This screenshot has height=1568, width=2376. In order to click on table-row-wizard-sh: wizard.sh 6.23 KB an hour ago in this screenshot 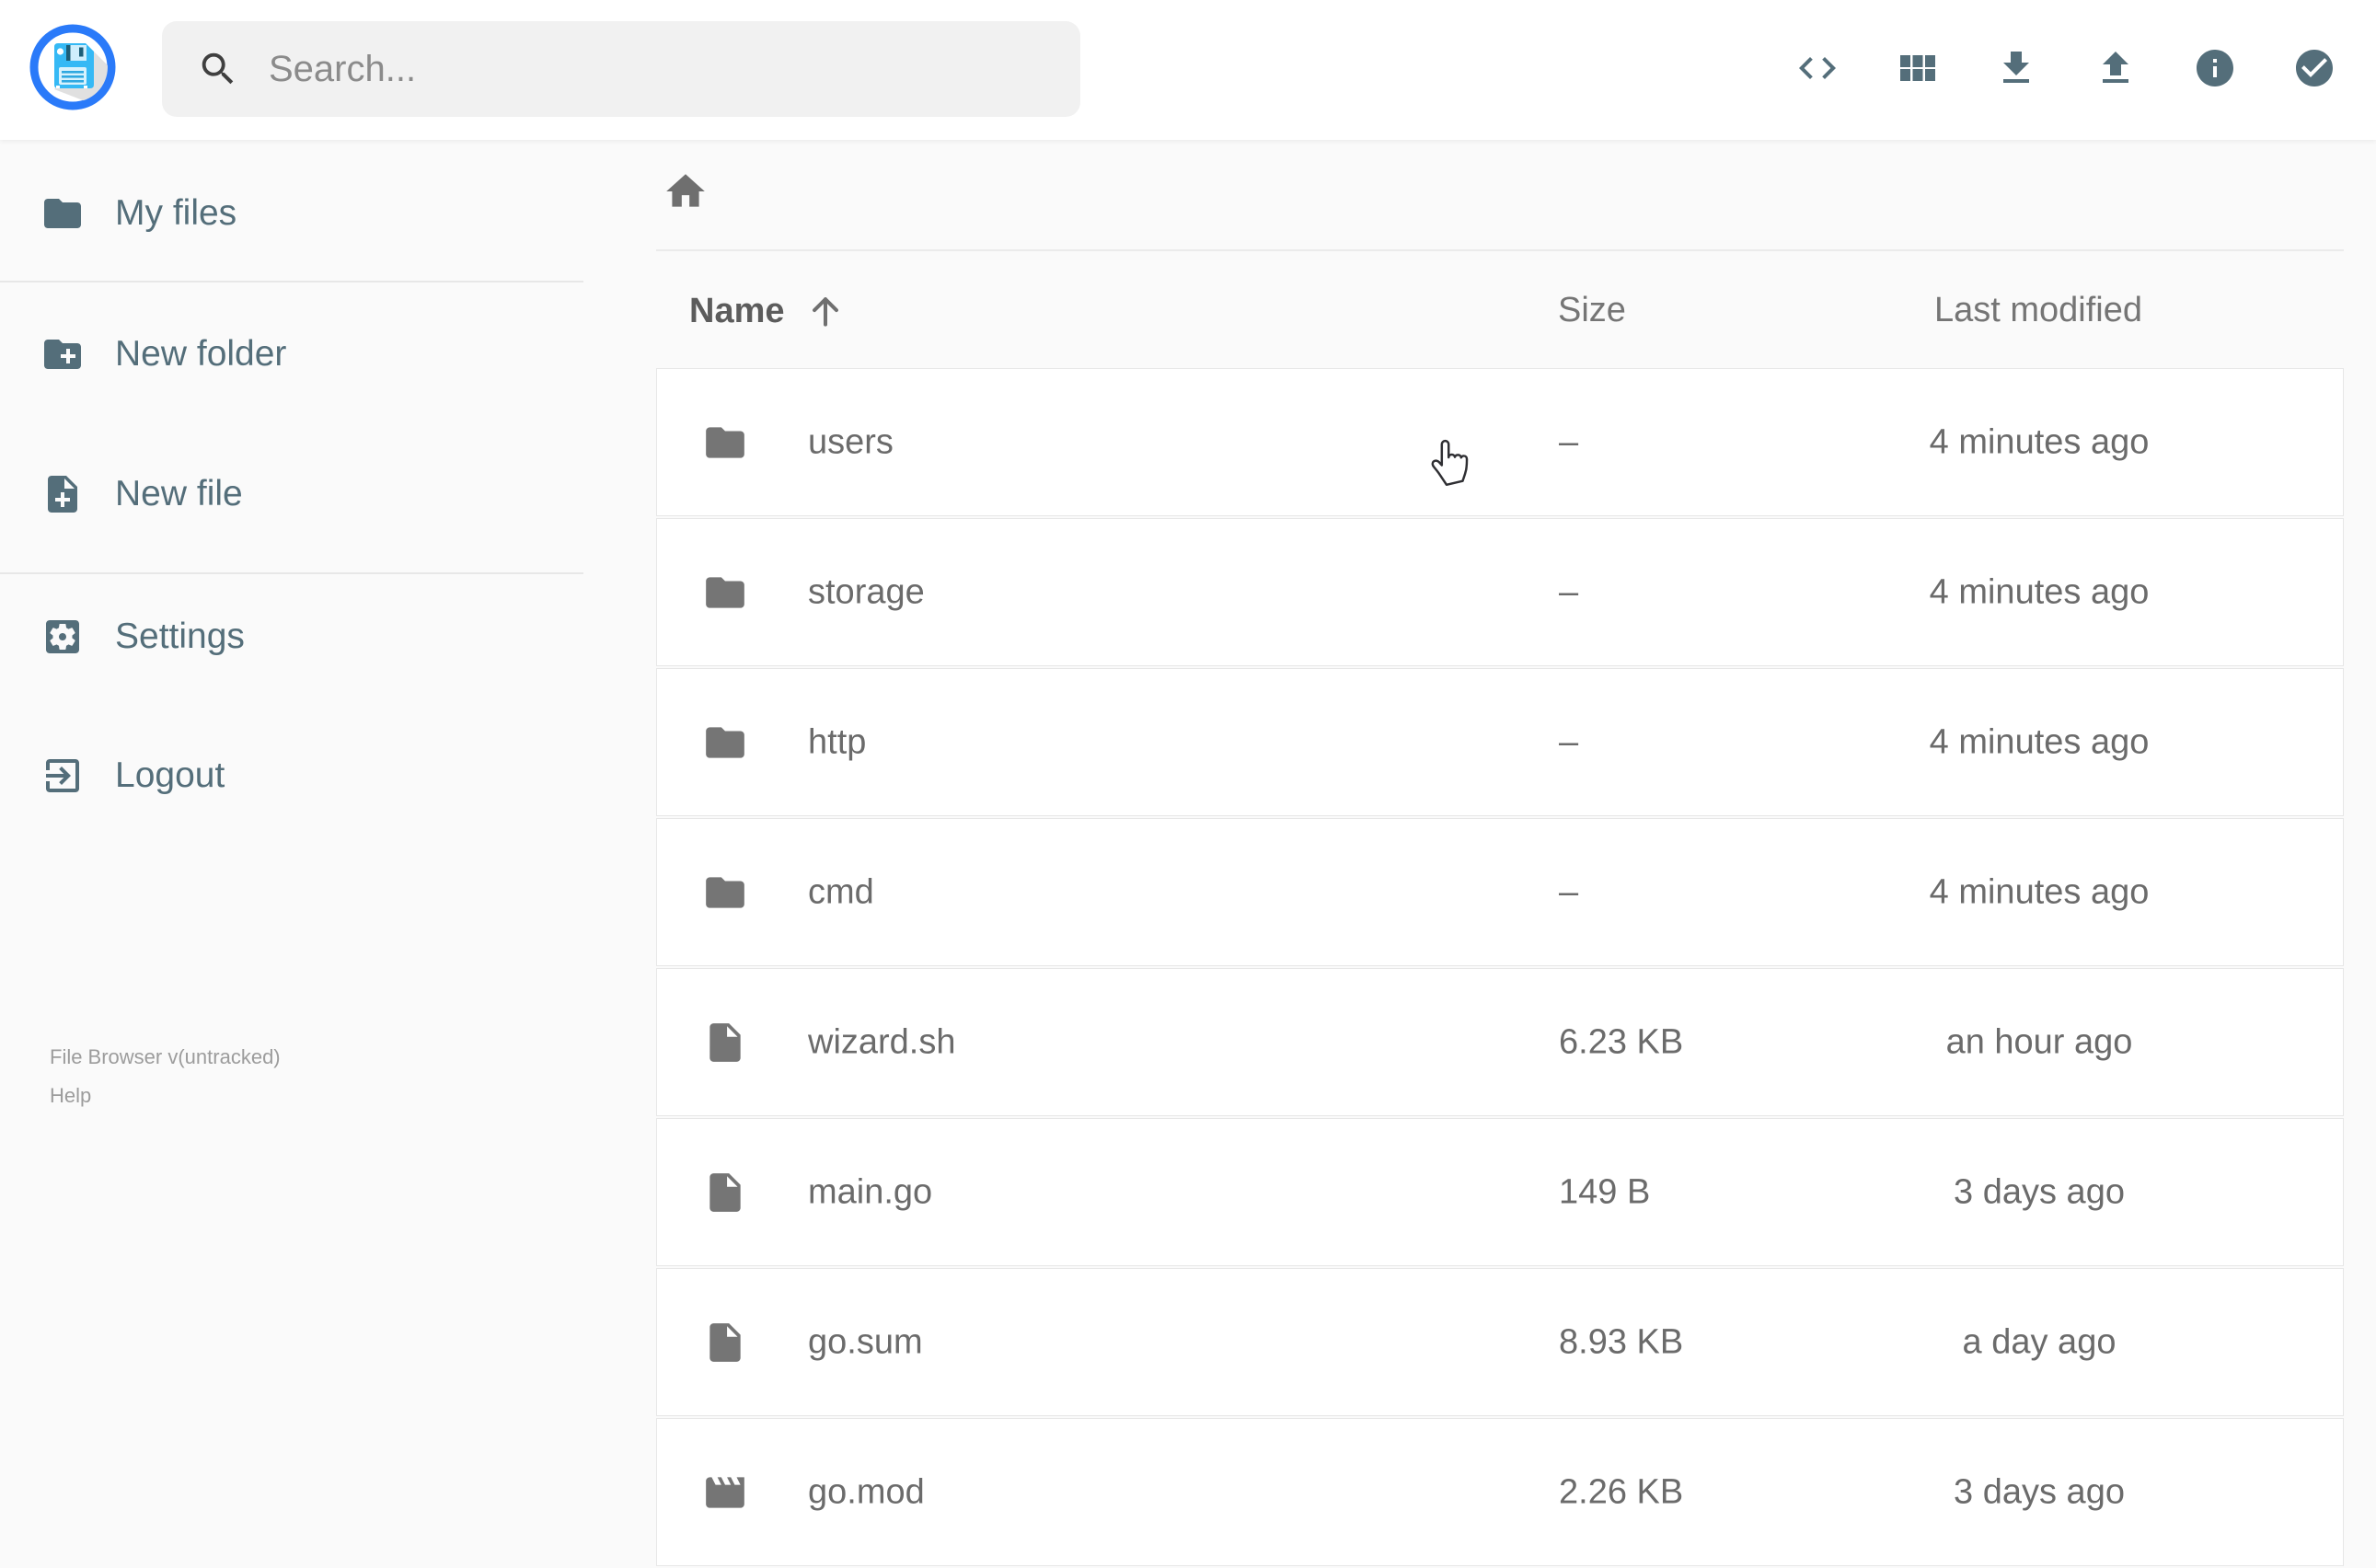, I will do `click(1500, 1042)`.